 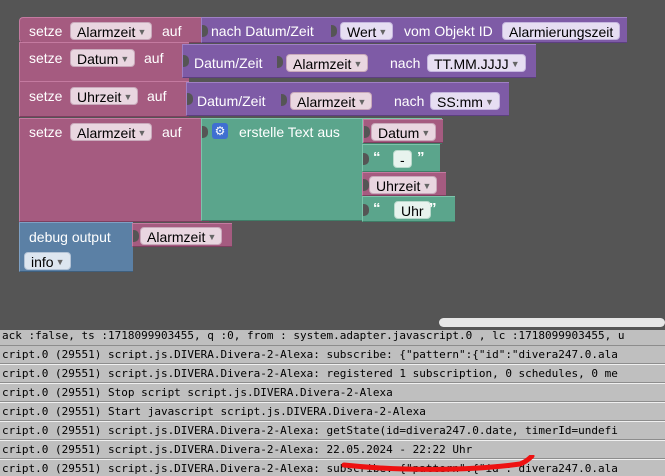 What do you see at coordinates (114, 170) in the screenshot?
I see `set-alarmzeit-text-block: setze Alarmzeit ▼ auf` at bounding box center [114, 170].